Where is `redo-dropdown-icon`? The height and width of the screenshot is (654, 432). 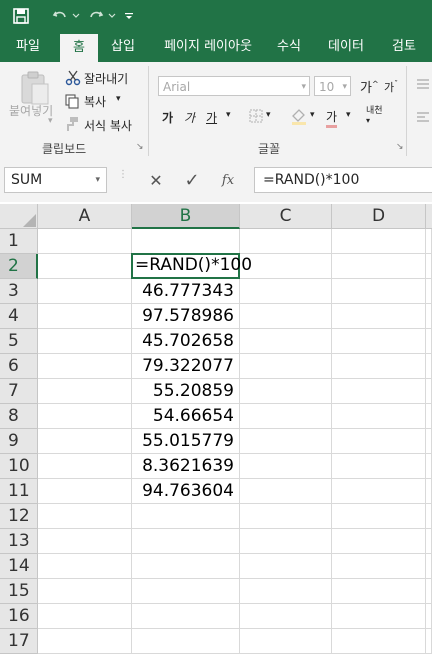 redo-dropdown-icon is located at coordinates (112, 16).